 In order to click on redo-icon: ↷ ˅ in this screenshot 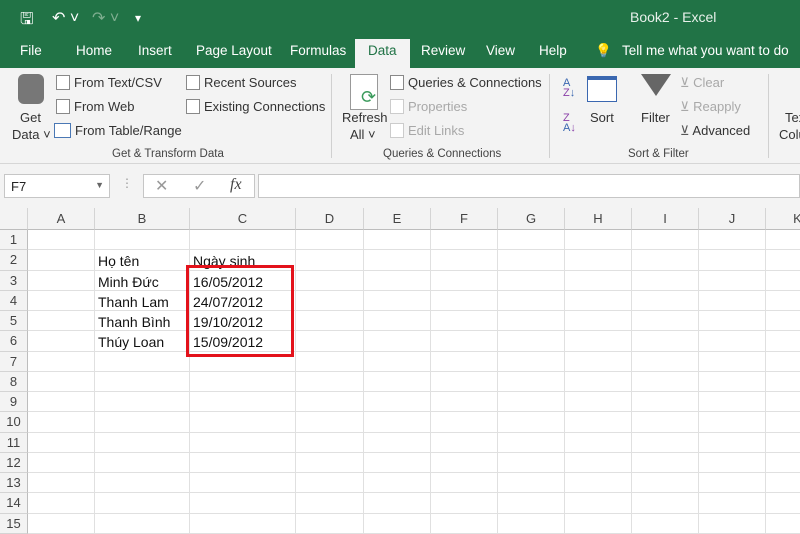, I will do `click(105, 18)`.